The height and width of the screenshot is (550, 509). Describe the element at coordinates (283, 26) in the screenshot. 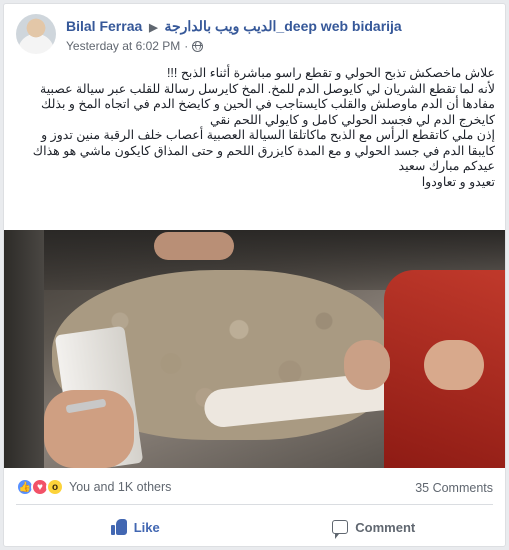

I see `group-name: deep web bidarija_الديب ويب بالدارجة` at that location.